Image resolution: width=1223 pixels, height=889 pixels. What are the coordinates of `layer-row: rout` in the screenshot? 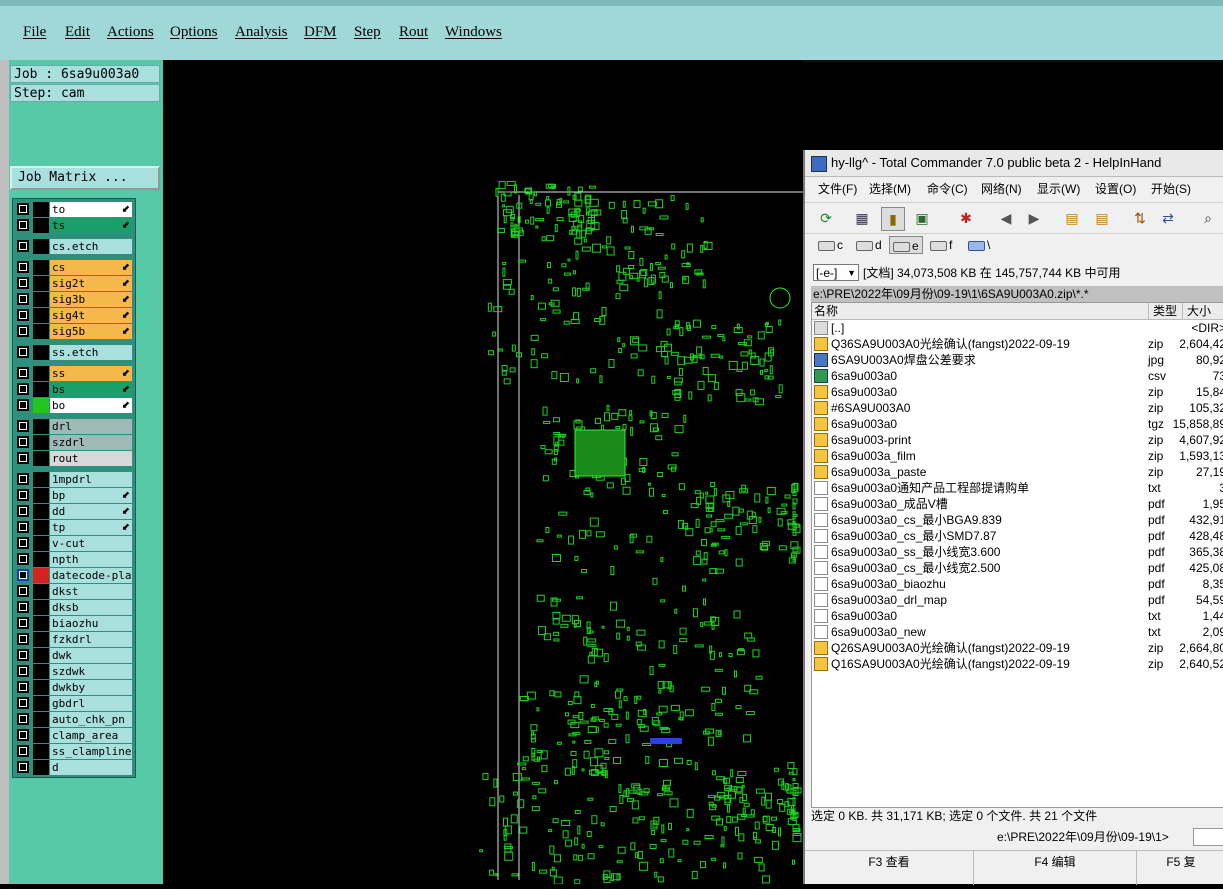 It's located at (73, 458).